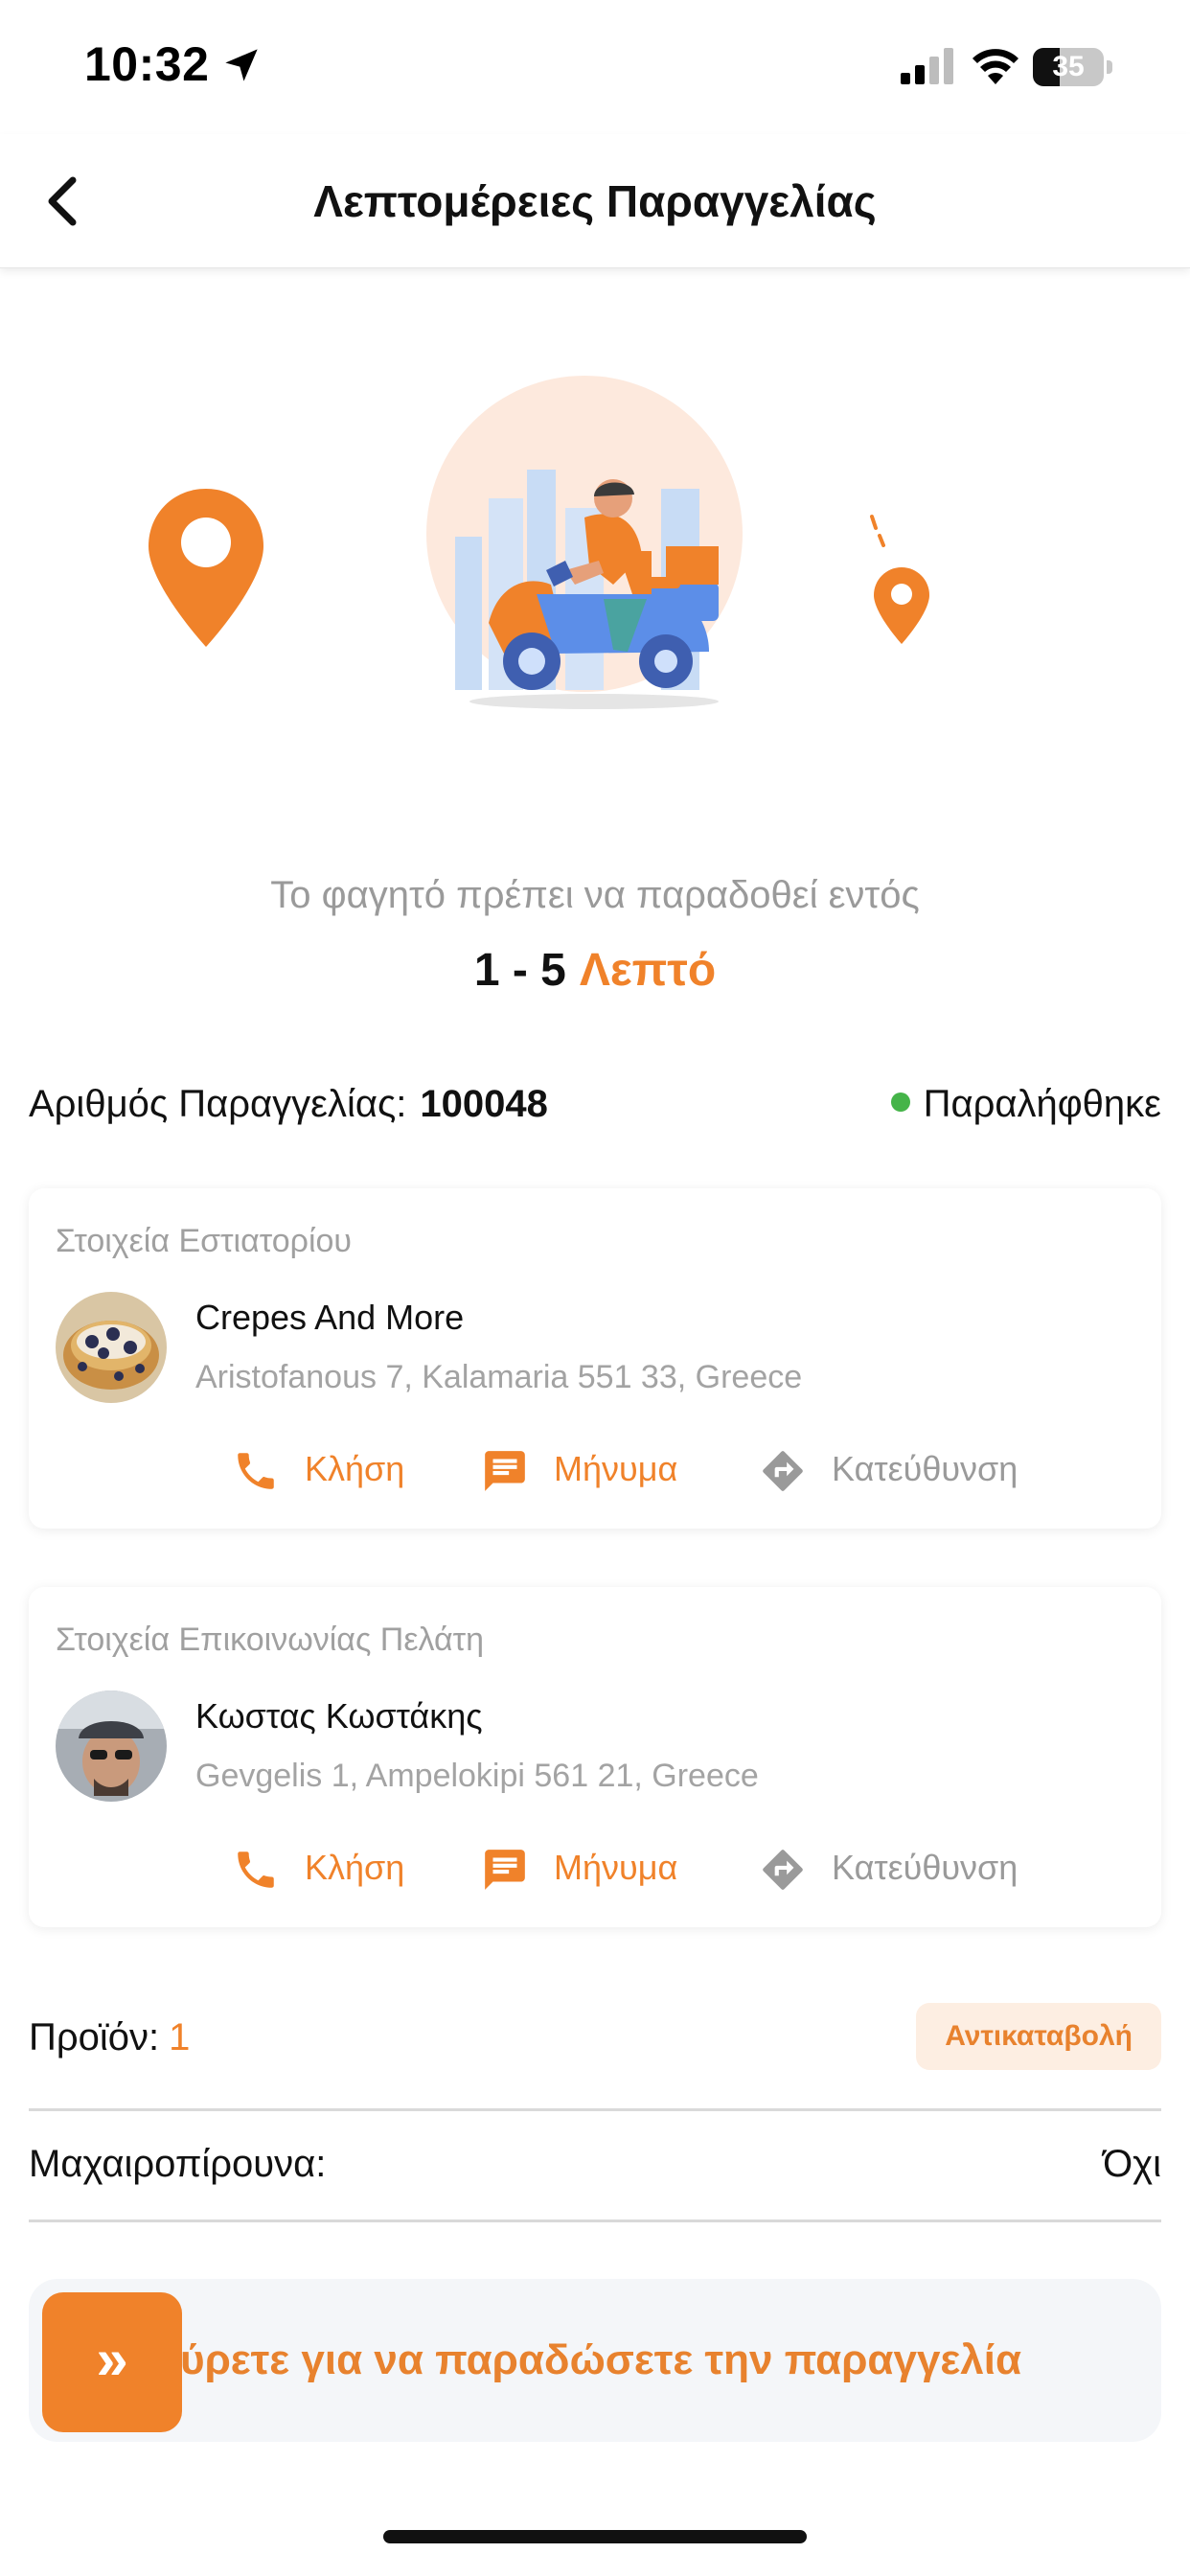 Image resolution: width=1190 pixels, height=2576 pixels. I want to click on order-number: Αριθμός Παραγγελίας: 100048, so click(288, 1104).